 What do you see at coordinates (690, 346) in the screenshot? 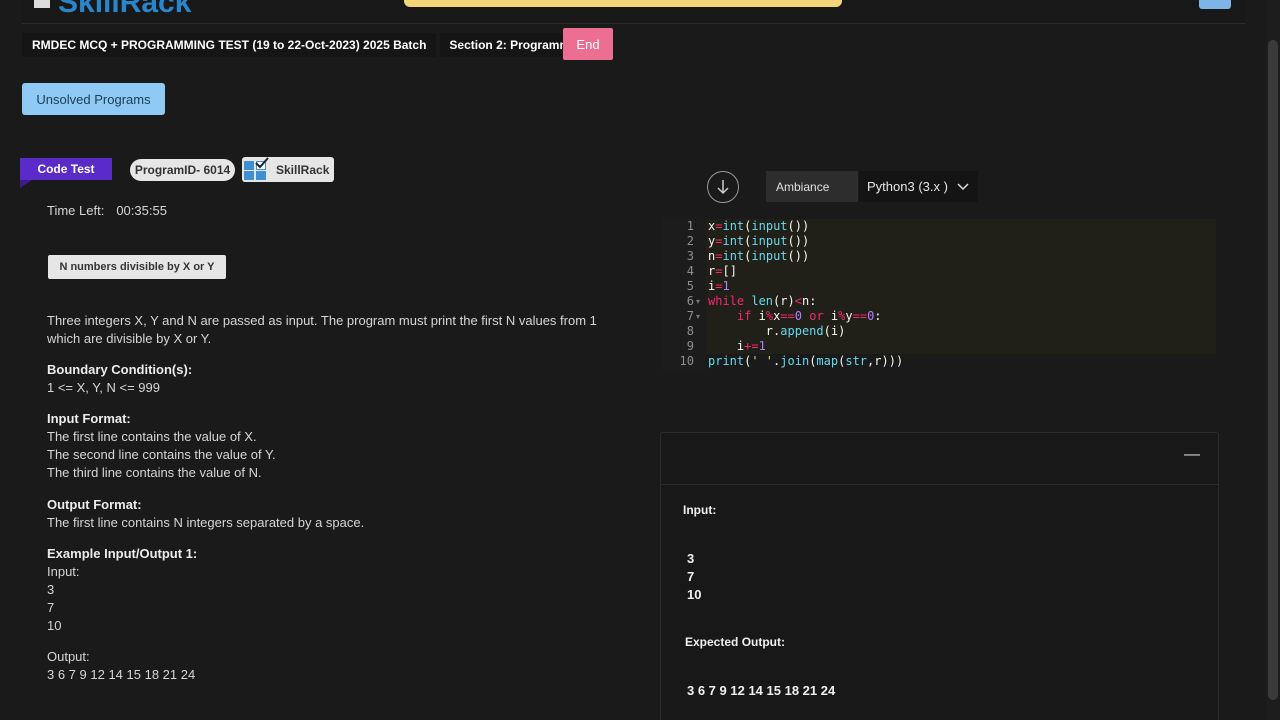
I see `line-number: 9` at bounding box center [690, 346].